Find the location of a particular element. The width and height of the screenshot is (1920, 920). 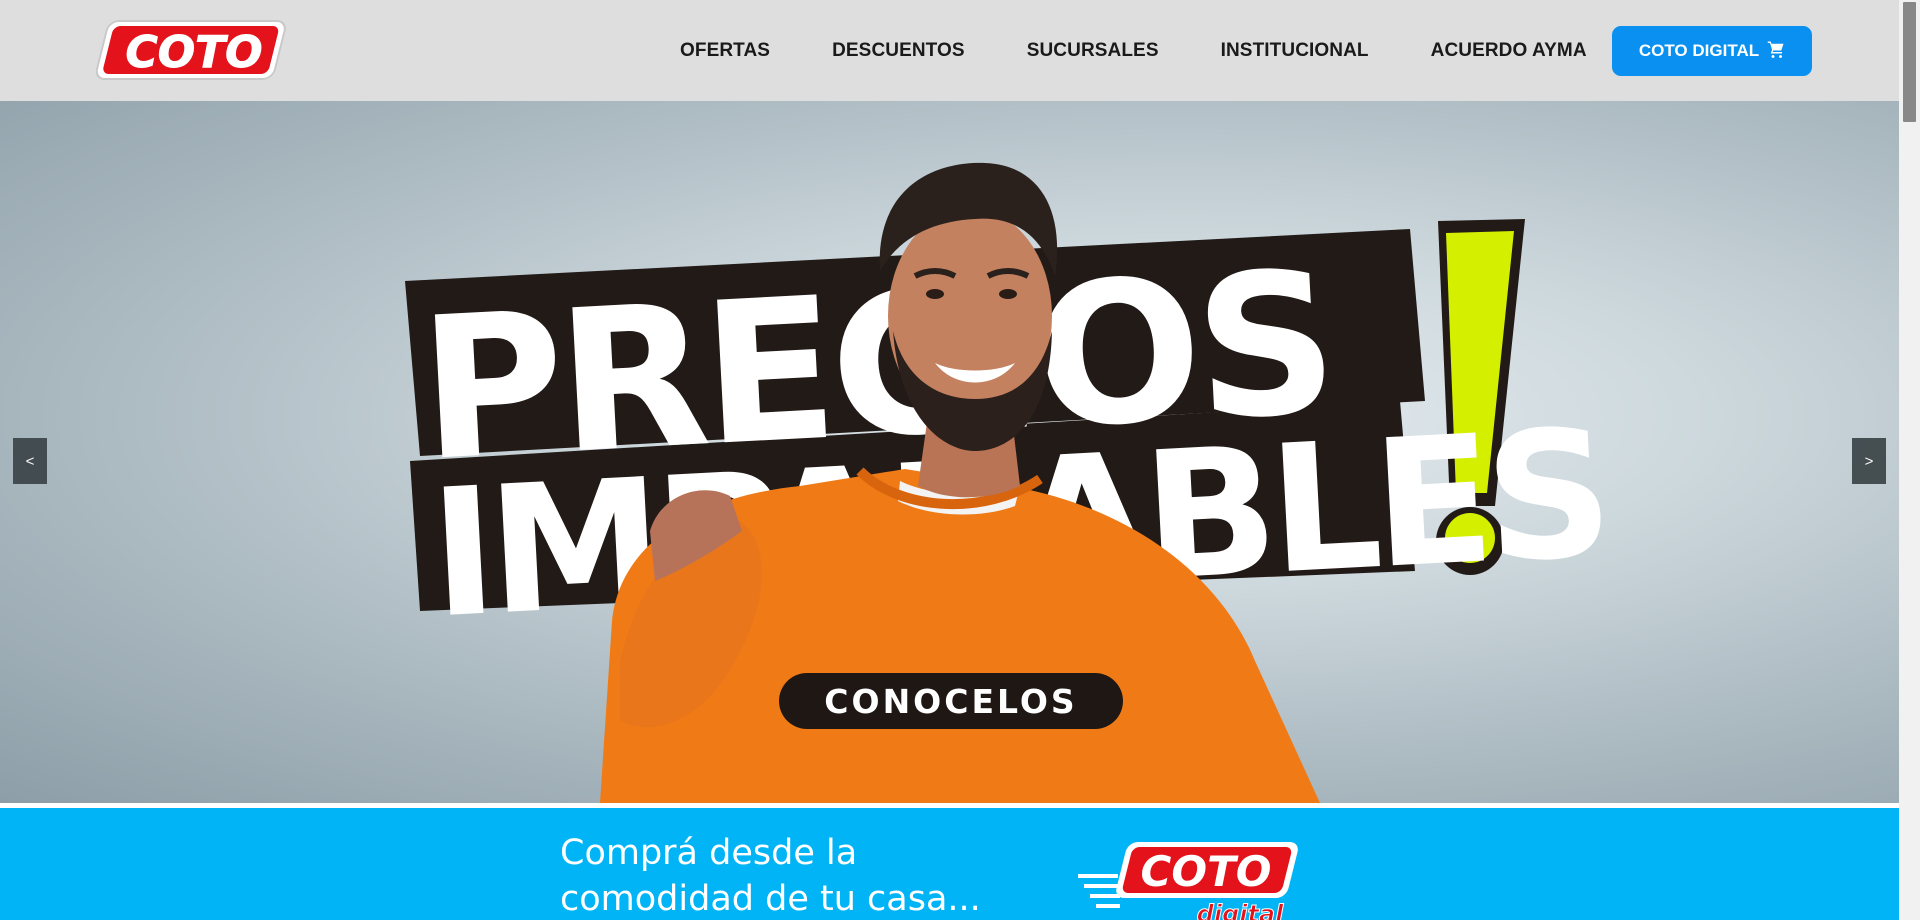

conocelos-button: CONOCELOS is located at coordinates (951, 701).